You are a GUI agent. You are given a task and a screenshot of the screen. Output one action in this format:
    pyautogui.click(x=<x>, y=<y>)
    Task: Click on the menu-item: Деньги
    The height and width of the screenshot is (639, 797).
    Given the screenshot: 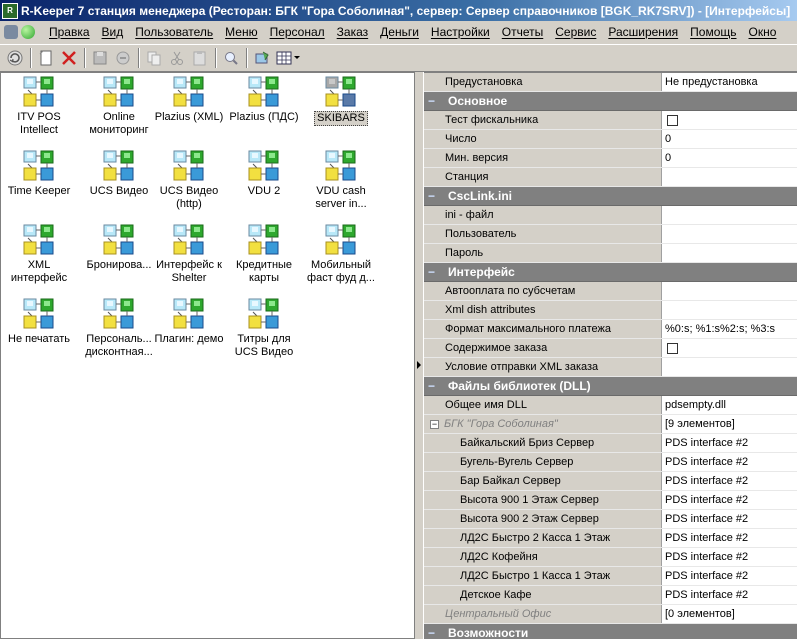 What is the action you would take?
    pyautogui.click(x=399, y=32)
    